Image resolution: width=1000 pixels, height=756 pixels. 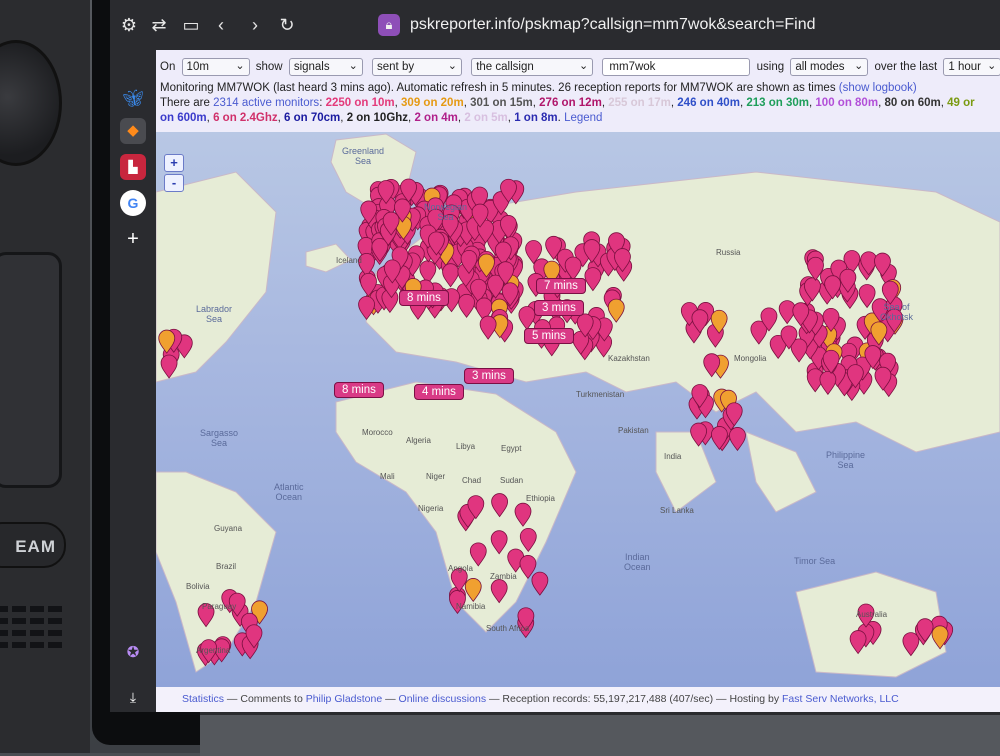 I want to click on direction-select-value: sent by, so click(x=396, y=67).